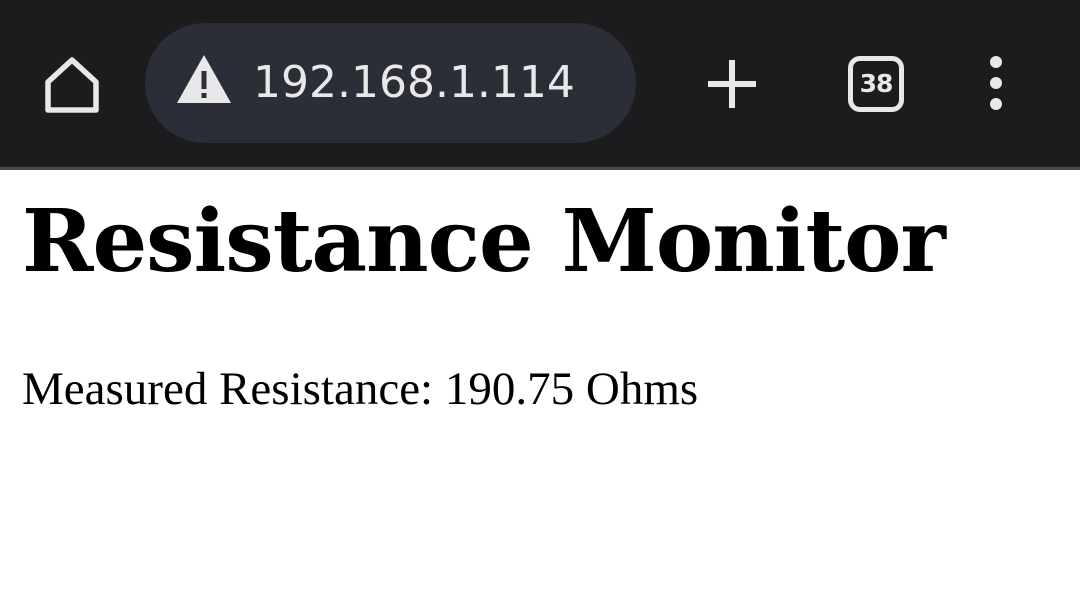  Describe the element at coordinates (228, 389) in the screenshot. I see `measurement-label: Measured Resistance:` at that location.